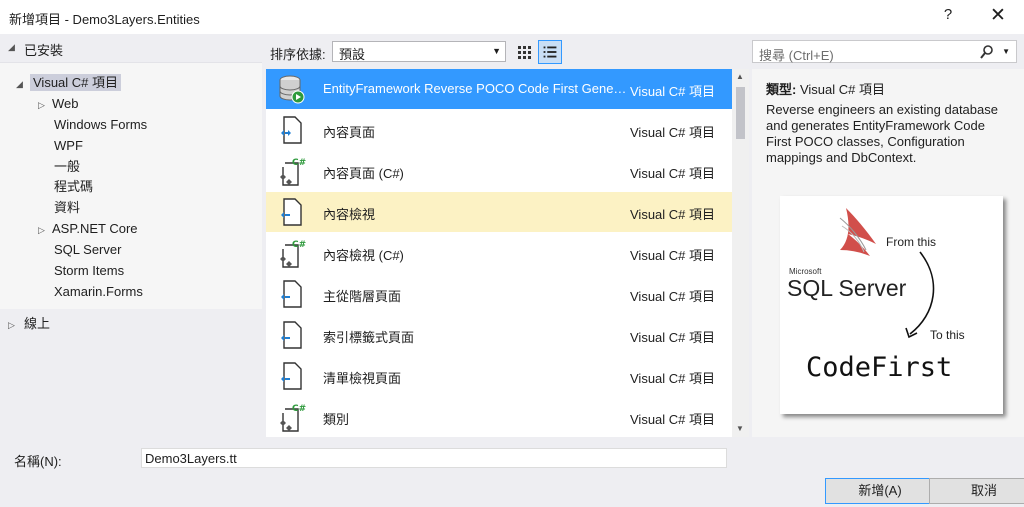 This screenshot has width=1024, height=507. What do you see at coordinates (104, 19) in the screenshot?
I see `window-title: 新增項目 - Demo3Layers.Entities` at bounding box center [104, 19].